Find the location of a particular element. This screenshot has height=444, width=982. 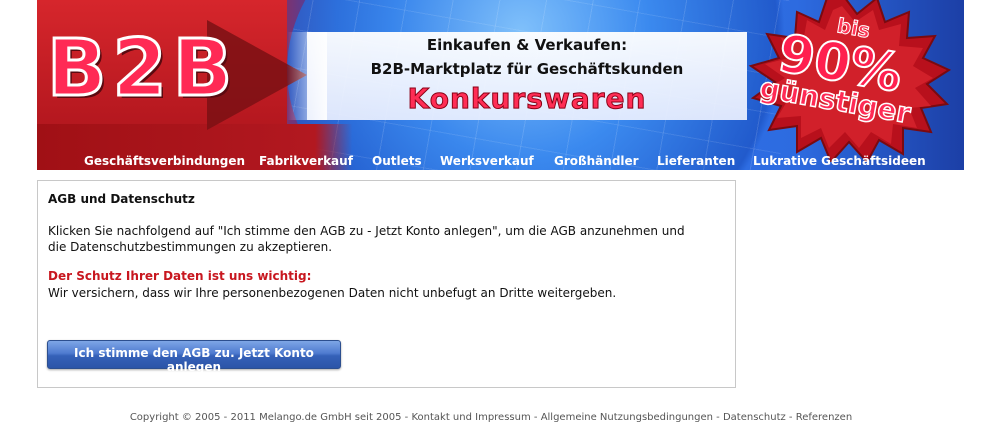

nav-item-geschaeftsverbindungen: Geschäftsverbindungen is located at coordinates (164, 161).